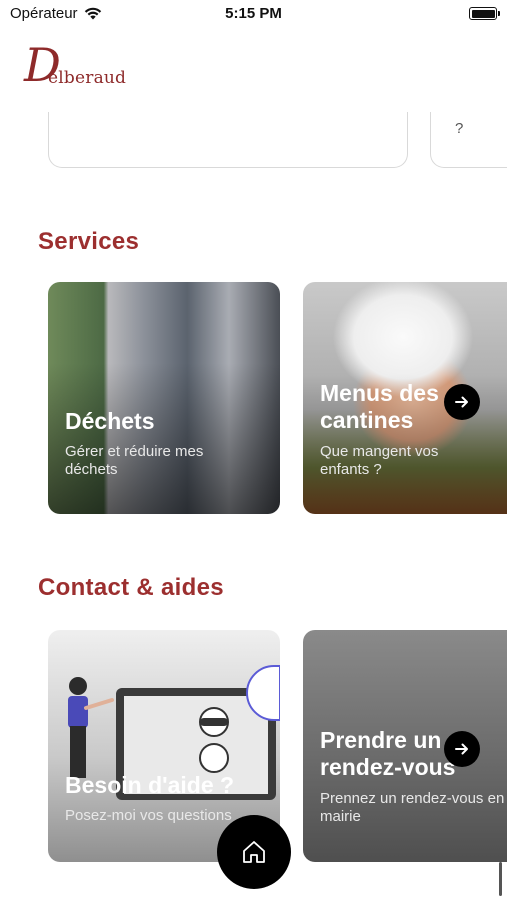 This screenshot has width=507, height=900. Describe the element at coordinates (164, 398) in the screenshot. I see `card-dechets: Déchets Gérer et réduire mes déchets` at that location.